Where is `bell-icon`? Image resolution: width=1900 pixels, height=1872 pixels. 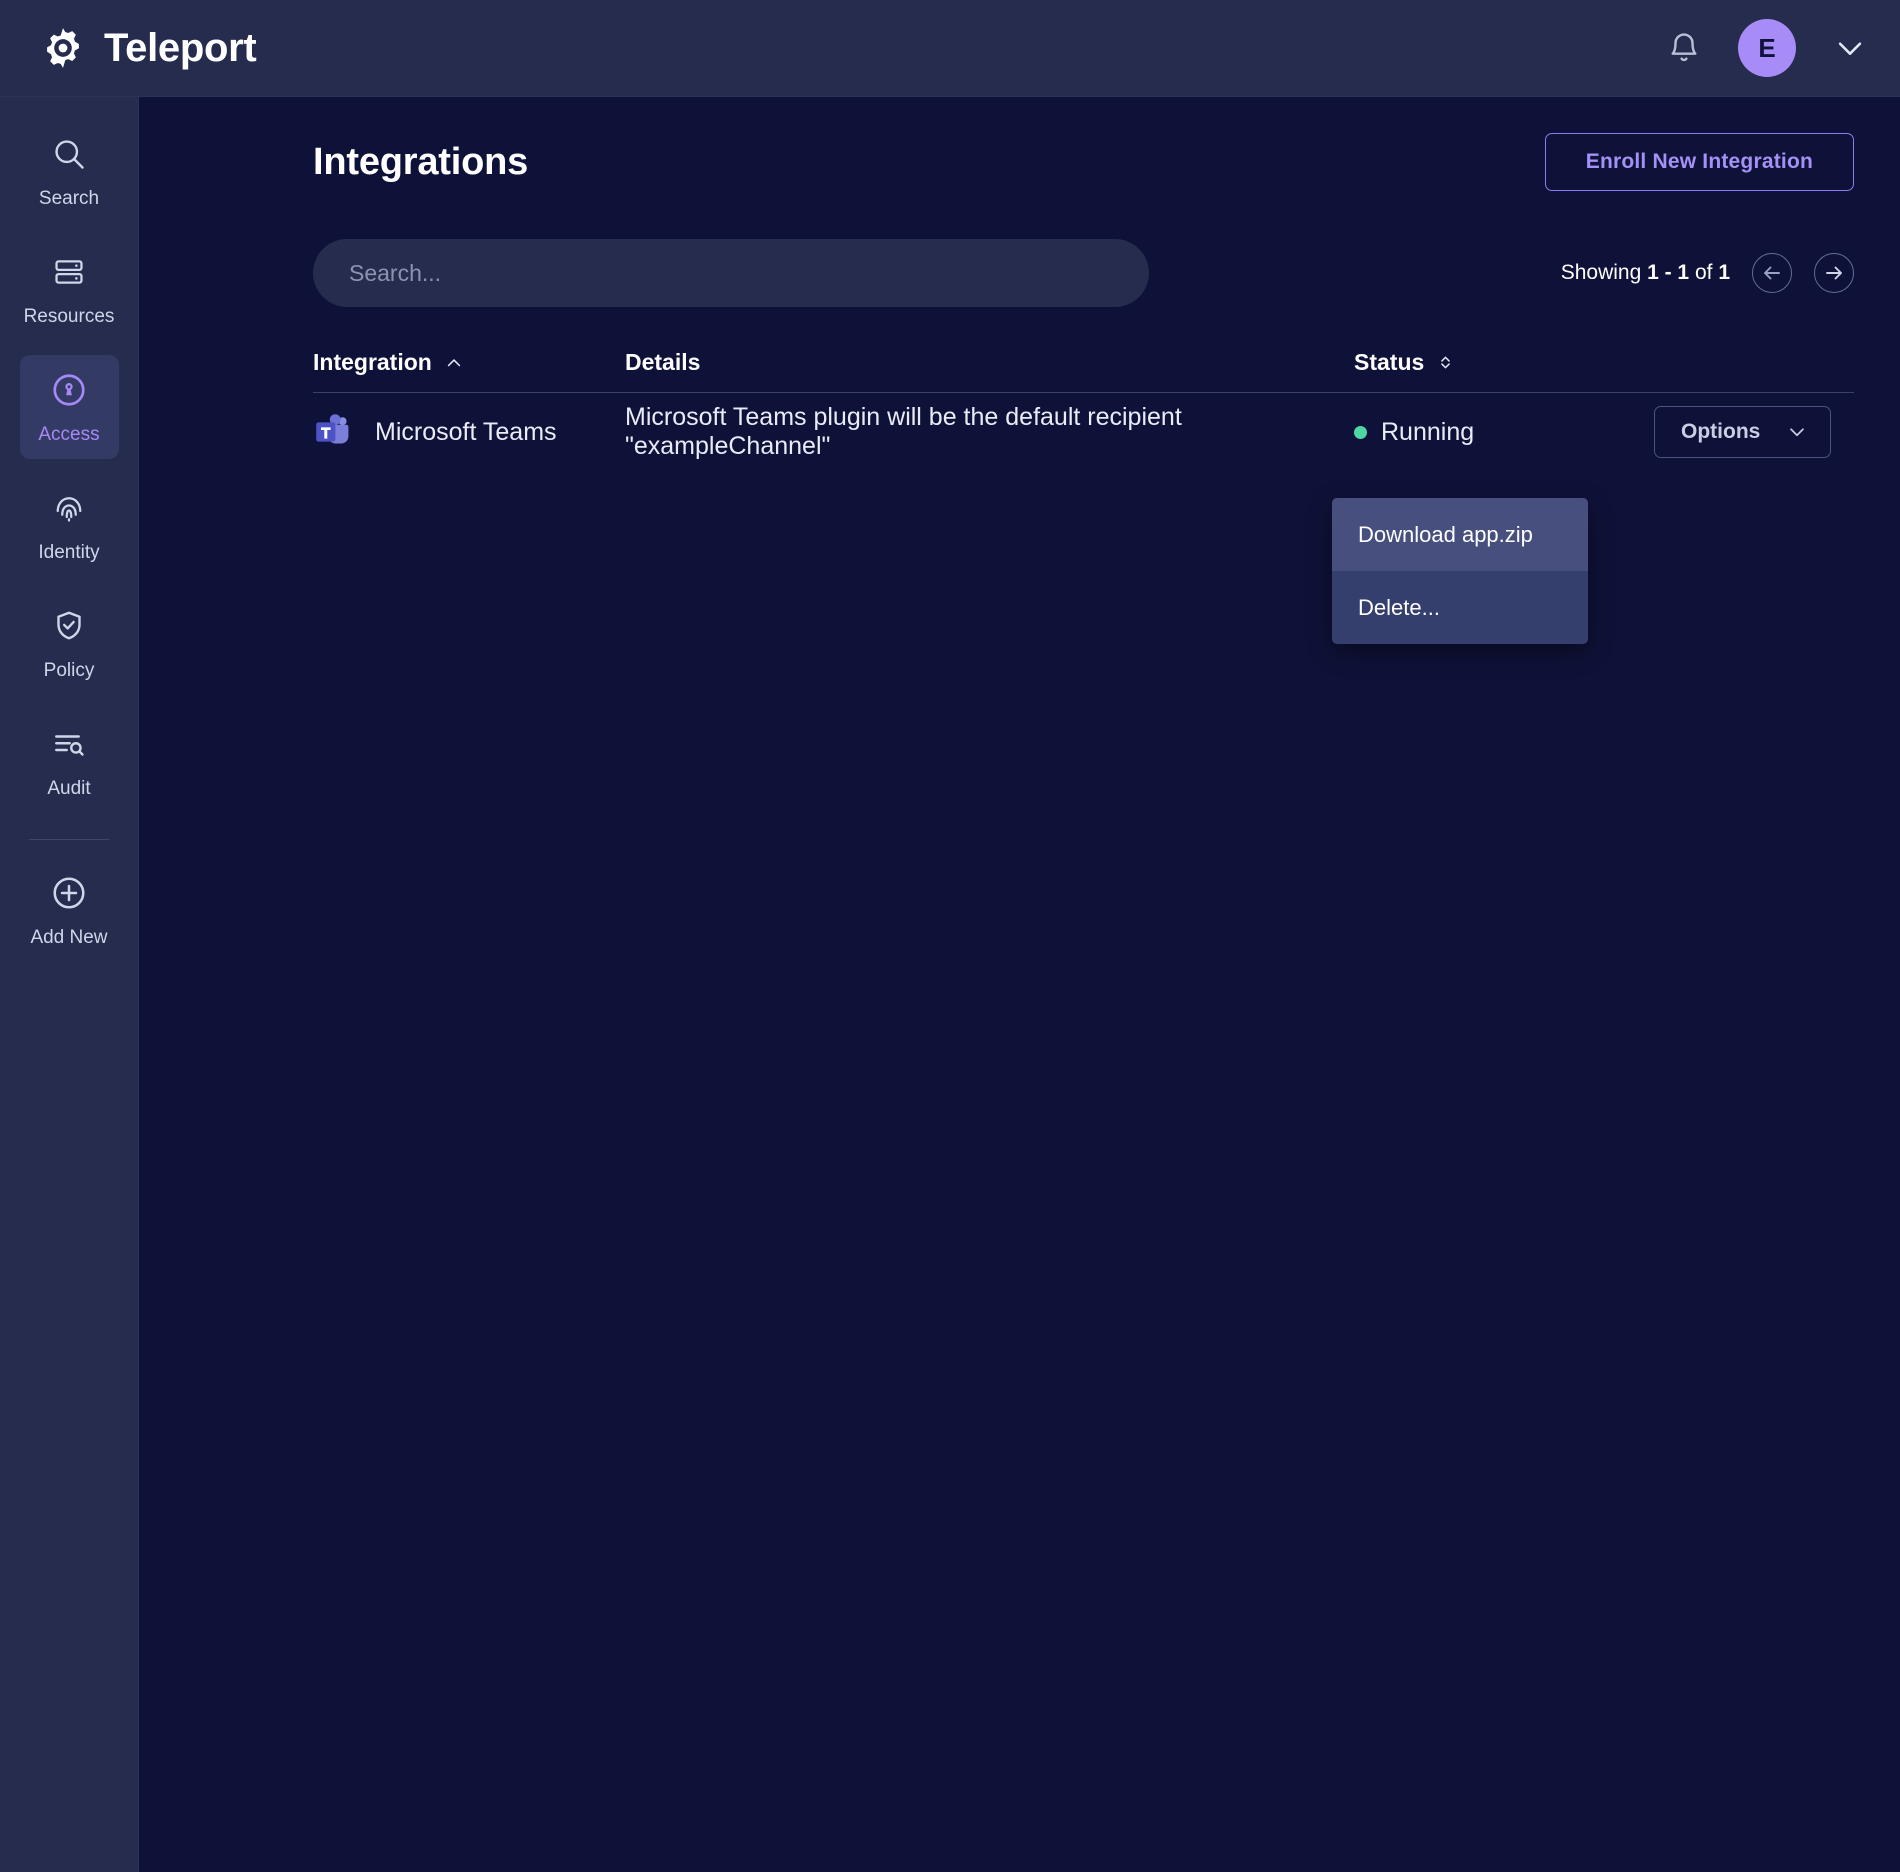 bell-icon is located at coordinates (1684, 48).